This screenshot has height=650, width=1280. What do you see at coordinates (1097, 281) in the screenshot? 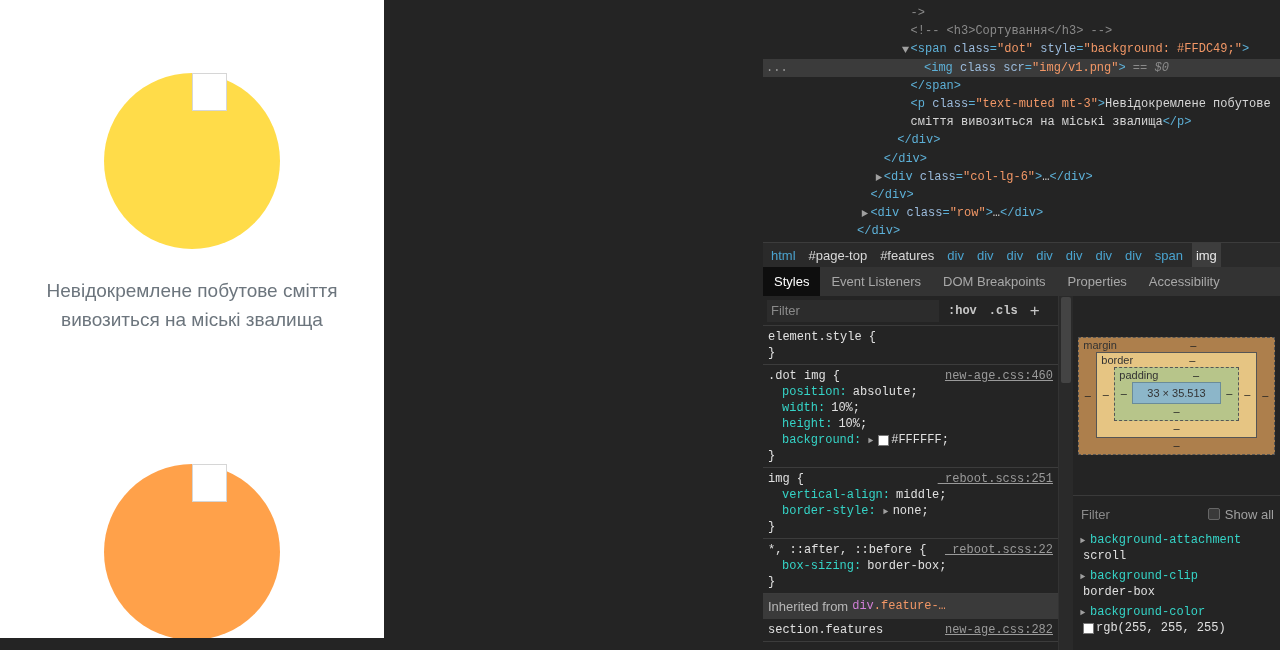
I see `tab: Properties` at bounding box center [1097, 281].